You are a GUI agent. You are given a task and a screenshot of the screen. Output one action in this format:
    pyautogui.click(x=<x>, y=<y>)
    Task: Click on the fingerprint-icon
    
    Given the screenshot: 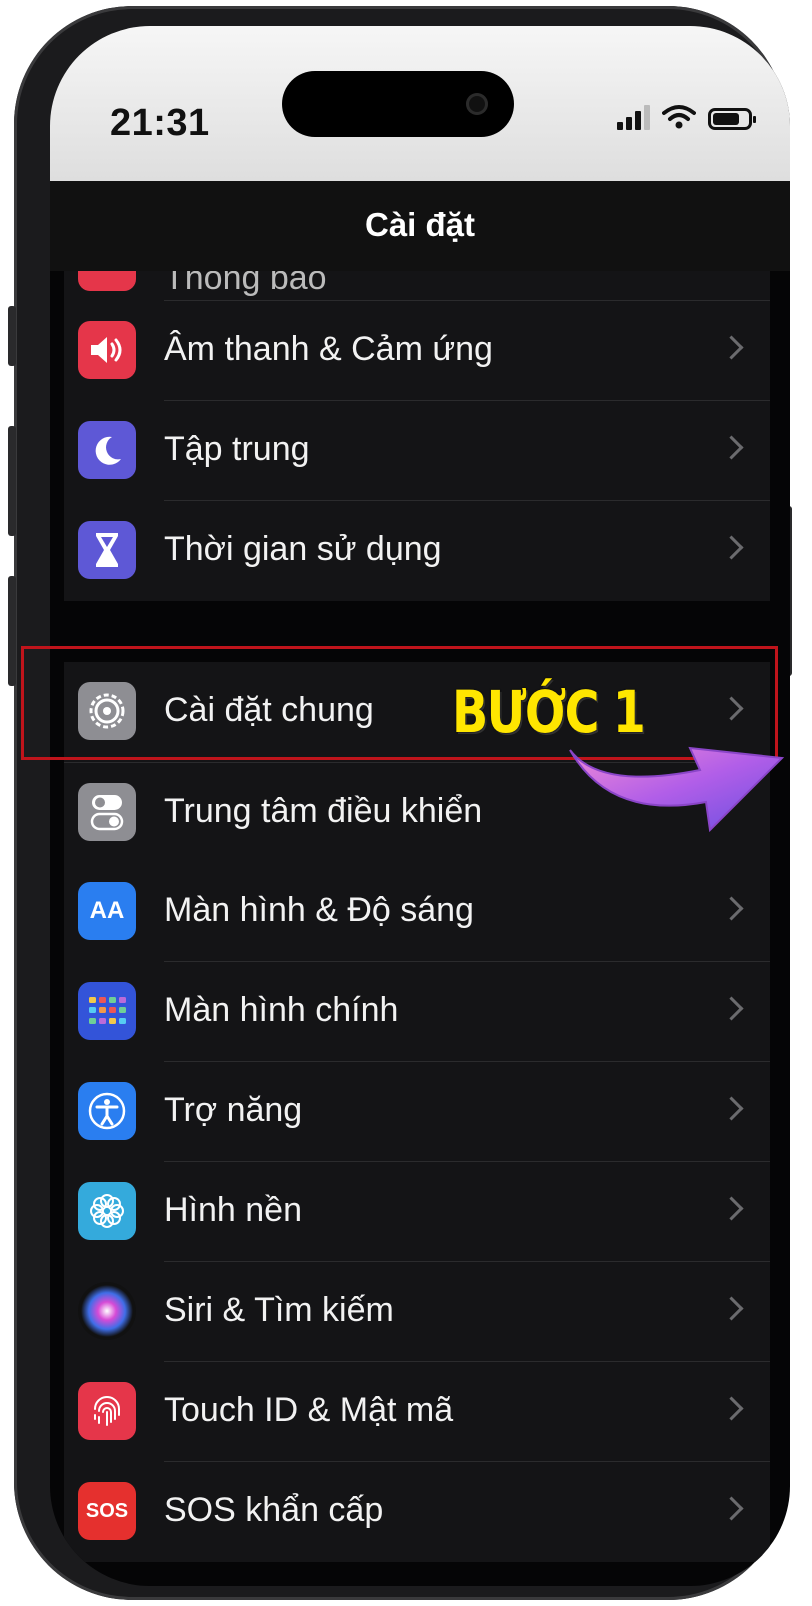 What is the action you would take?
    pyautogui.click(x=107, y=1411)
    